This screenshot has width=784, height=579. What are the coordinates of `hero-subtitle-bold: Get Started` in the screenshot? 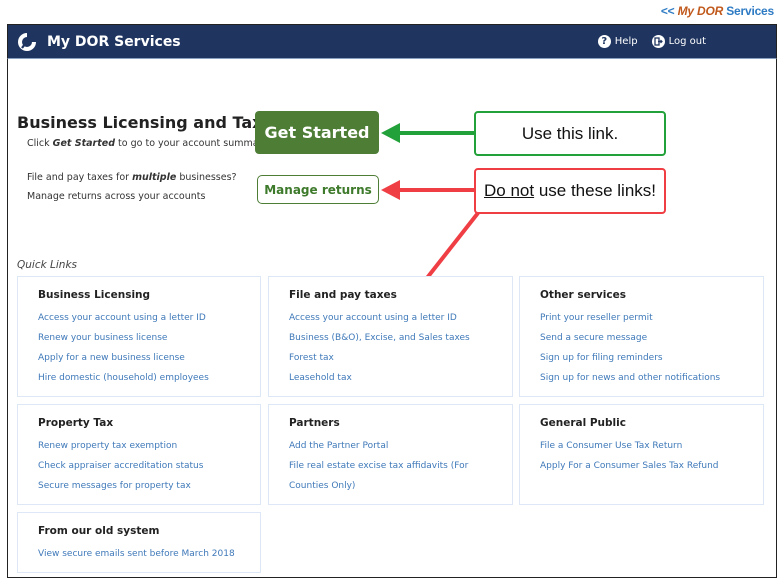 It's located at (84, 143).